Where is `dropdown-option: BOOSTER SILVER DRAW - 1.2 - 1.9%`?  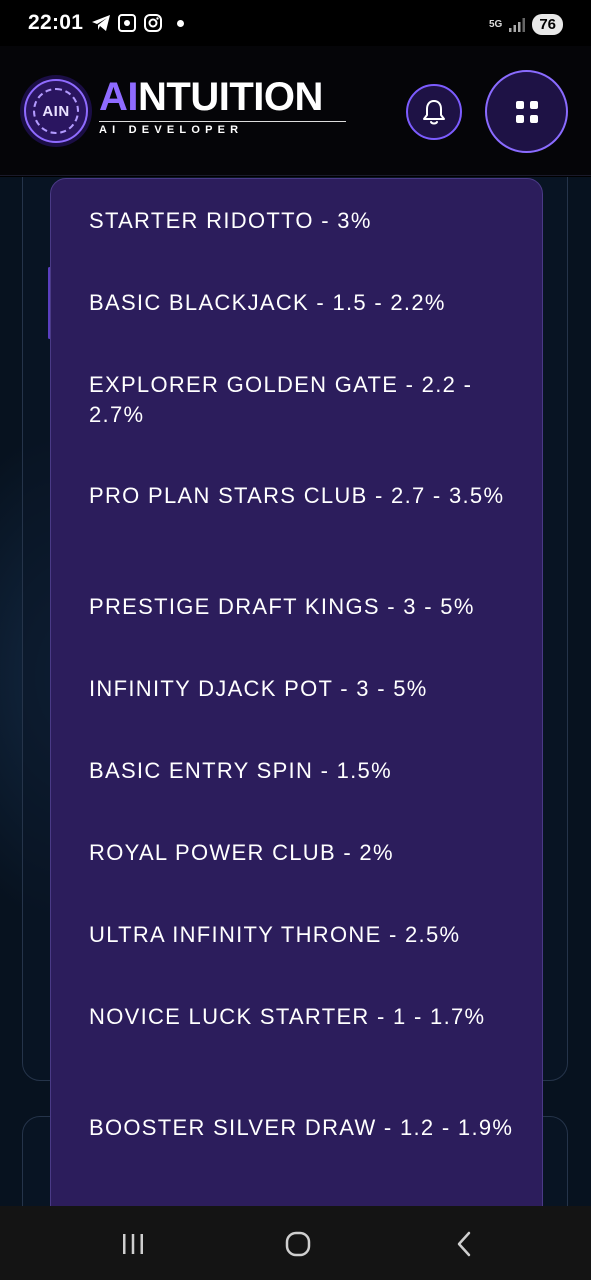
dropdown-option: BOOSTER SILVER DRAW - 1.2 - 1.9% is located at coordinates (304, 1128).